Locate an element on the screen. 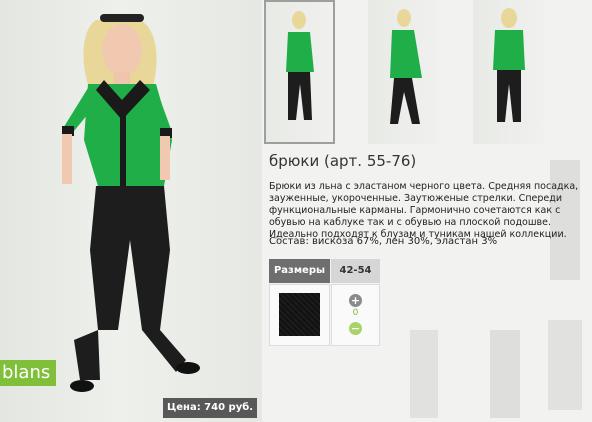  thumbnail-back is located at coordinates (508, 72).